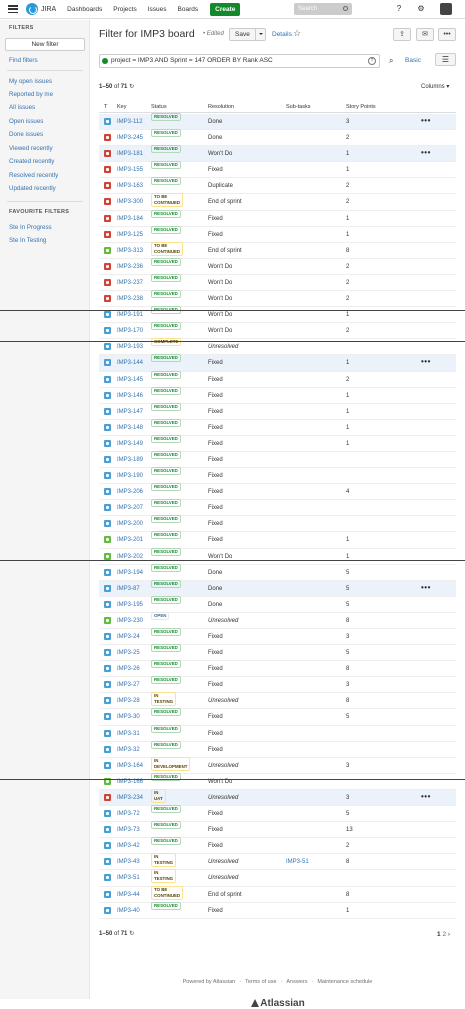 The height and width of the screenshot is (1009, 465). Describe the element at coordinates (399, 9) in the screenshot. I see `help-icon: ?` at that location.